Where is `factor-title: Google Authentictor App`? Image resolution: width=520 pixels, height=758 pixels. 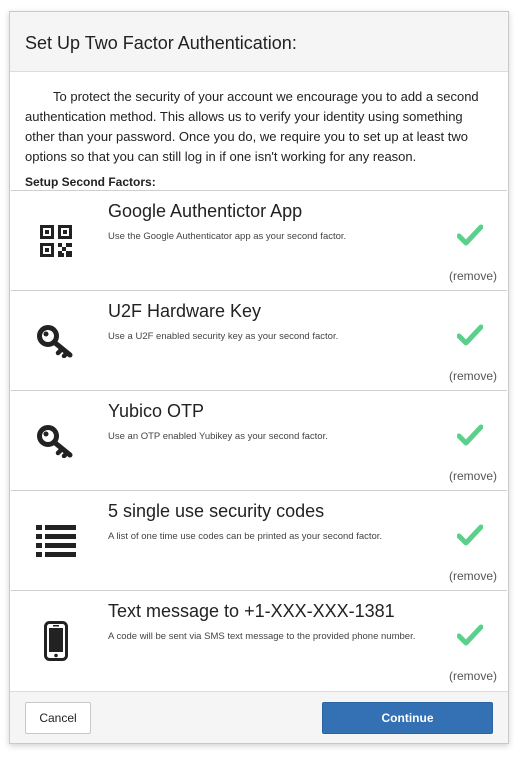
factor-title: Google Authentictor App is located at coordinates (205, 211).